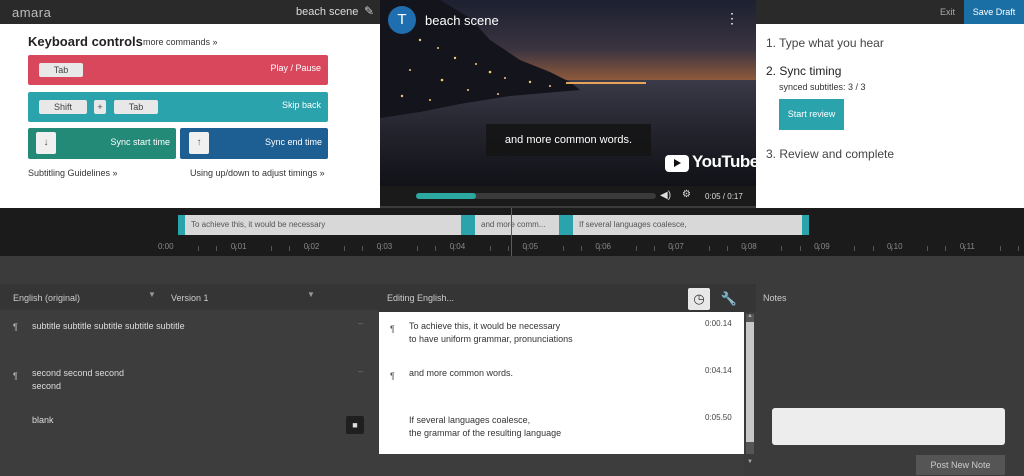 Image resolution: width=1024 pixels, height=476 pixels. What do you see at coordinates (301, 105) in the screenshot?
I see `skip-back-label: Skip back` at bounding box center [301, 105].